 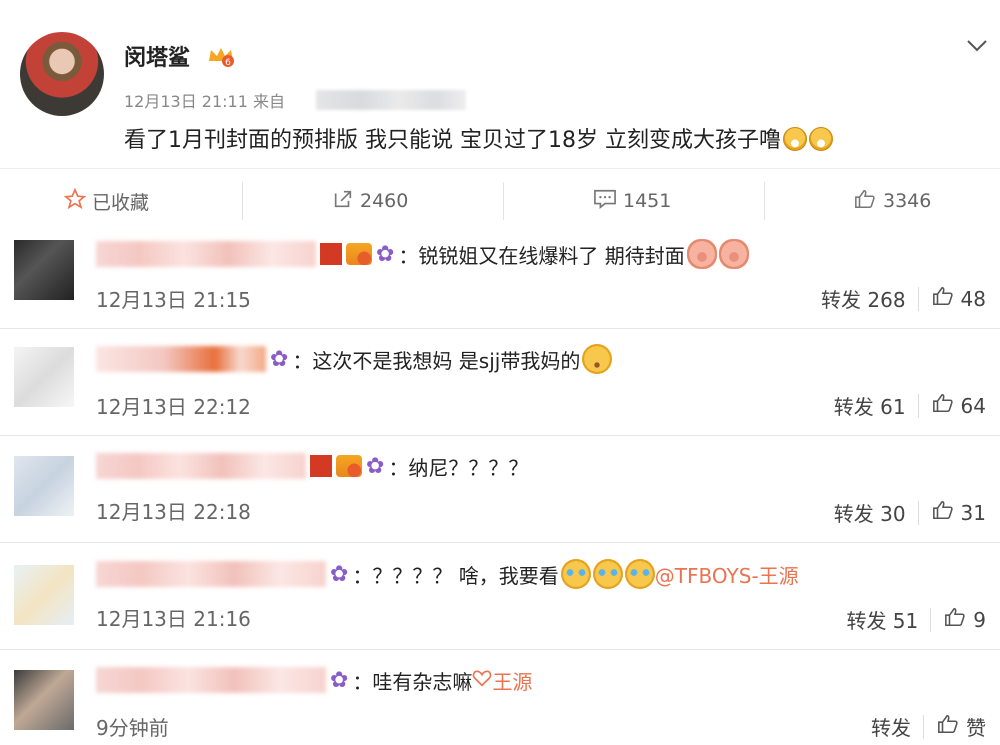 What do you see at coordinates (979, 619) in the screenshot?
I see `like-count: 9` at bounding box center [979, 619].